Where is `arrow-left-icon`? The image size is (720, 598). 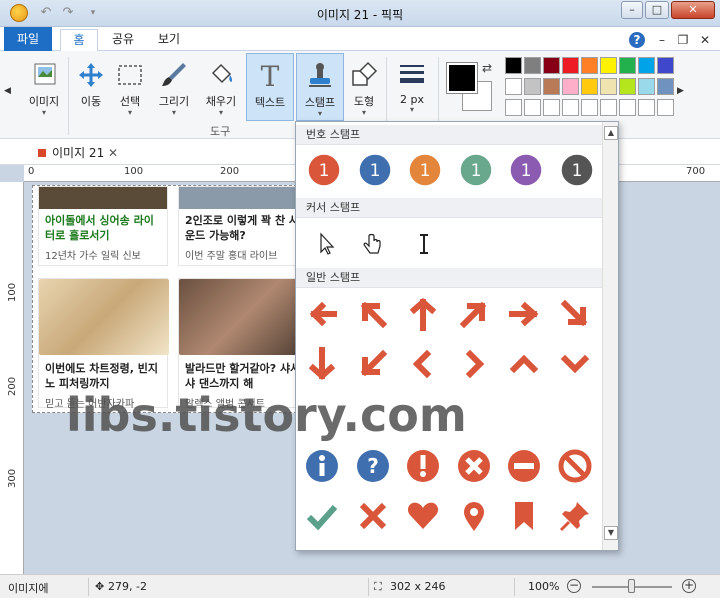 arrow-left-icon is located at coordinates (322, 314).